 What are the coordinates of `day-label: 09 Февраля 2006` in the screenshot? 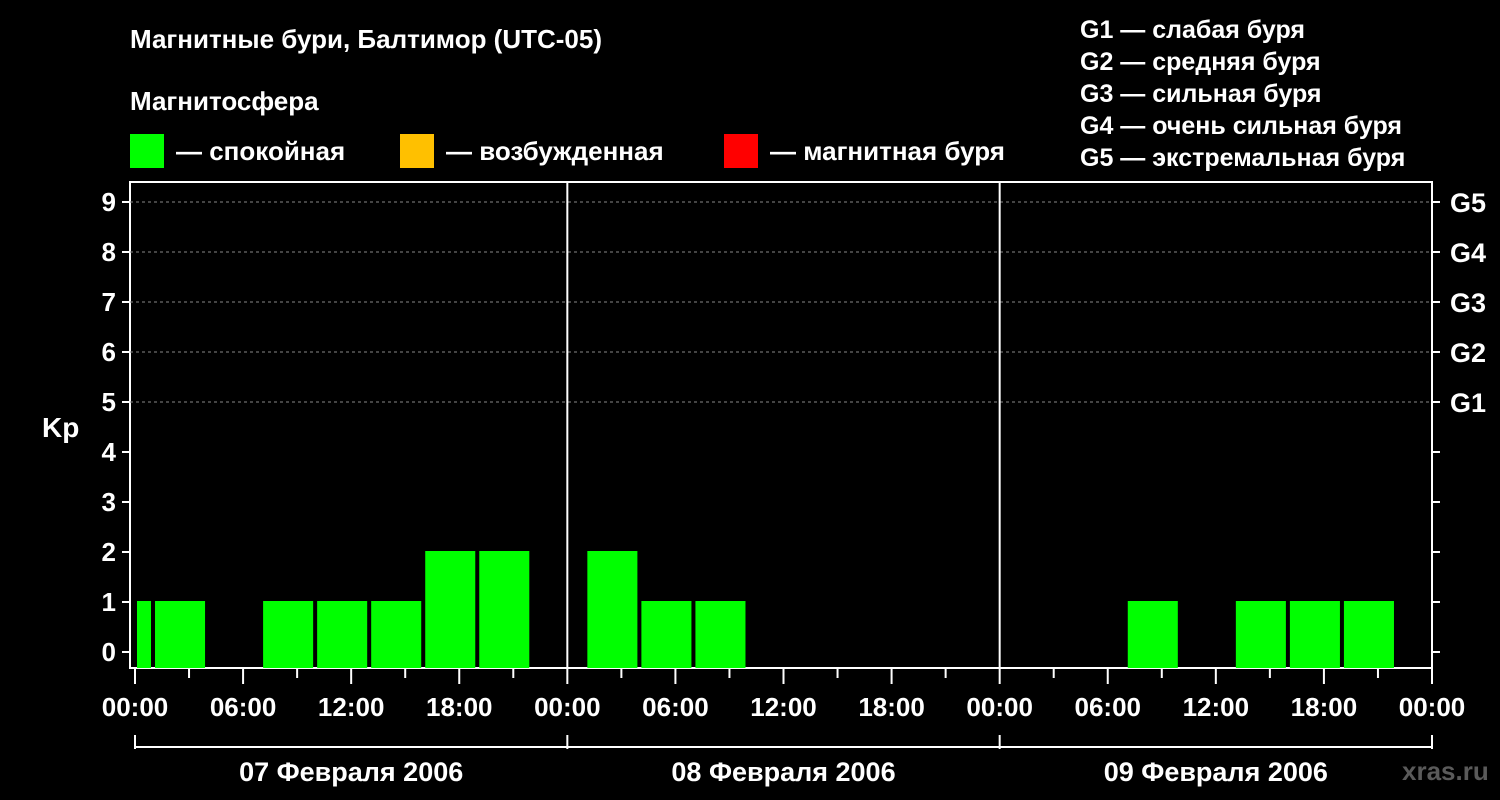 It's located at (1216, 772).